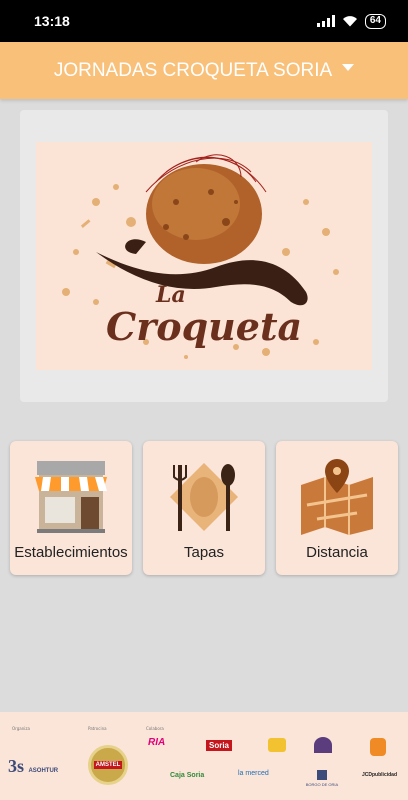 The image size is (408, 800). Describe the element at coordinates (348, 67) in the screenshot. I see `dropdown-arrow-icon` at that location.